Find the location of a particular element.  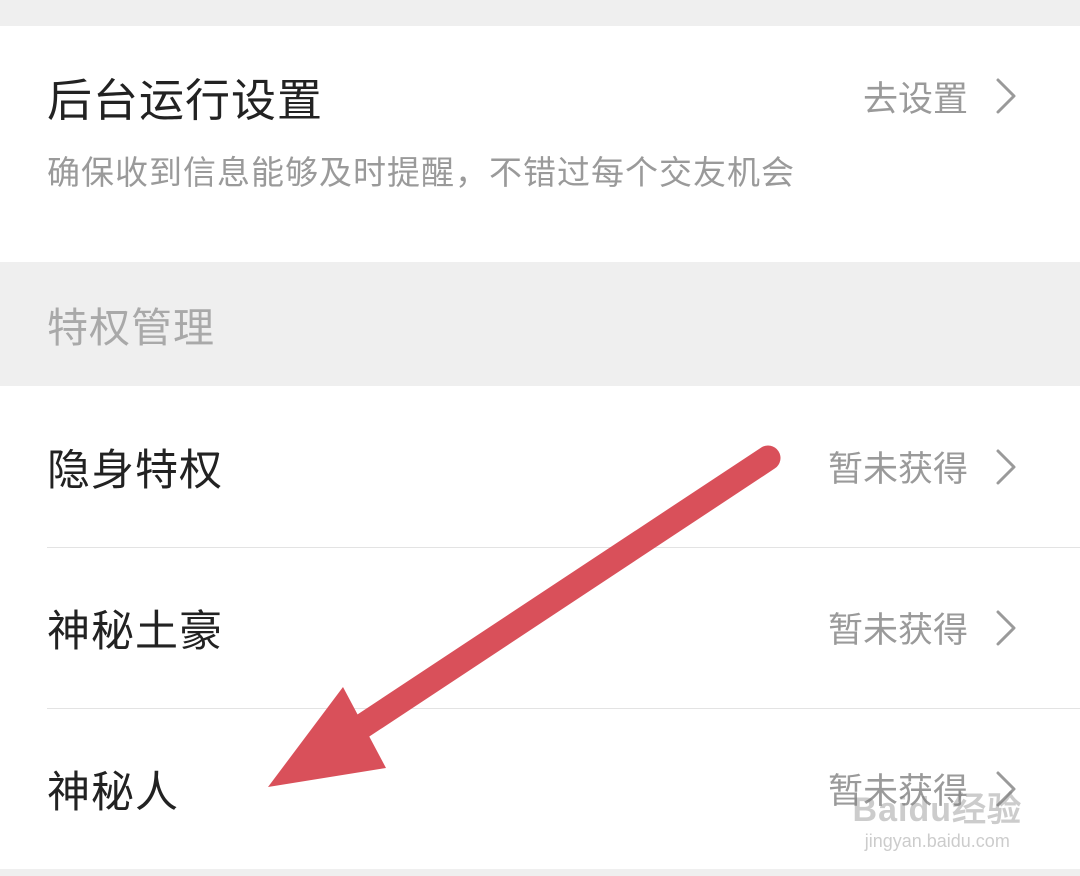

privilege-label: 神秘土豪 is located at coordinates (135, 631).